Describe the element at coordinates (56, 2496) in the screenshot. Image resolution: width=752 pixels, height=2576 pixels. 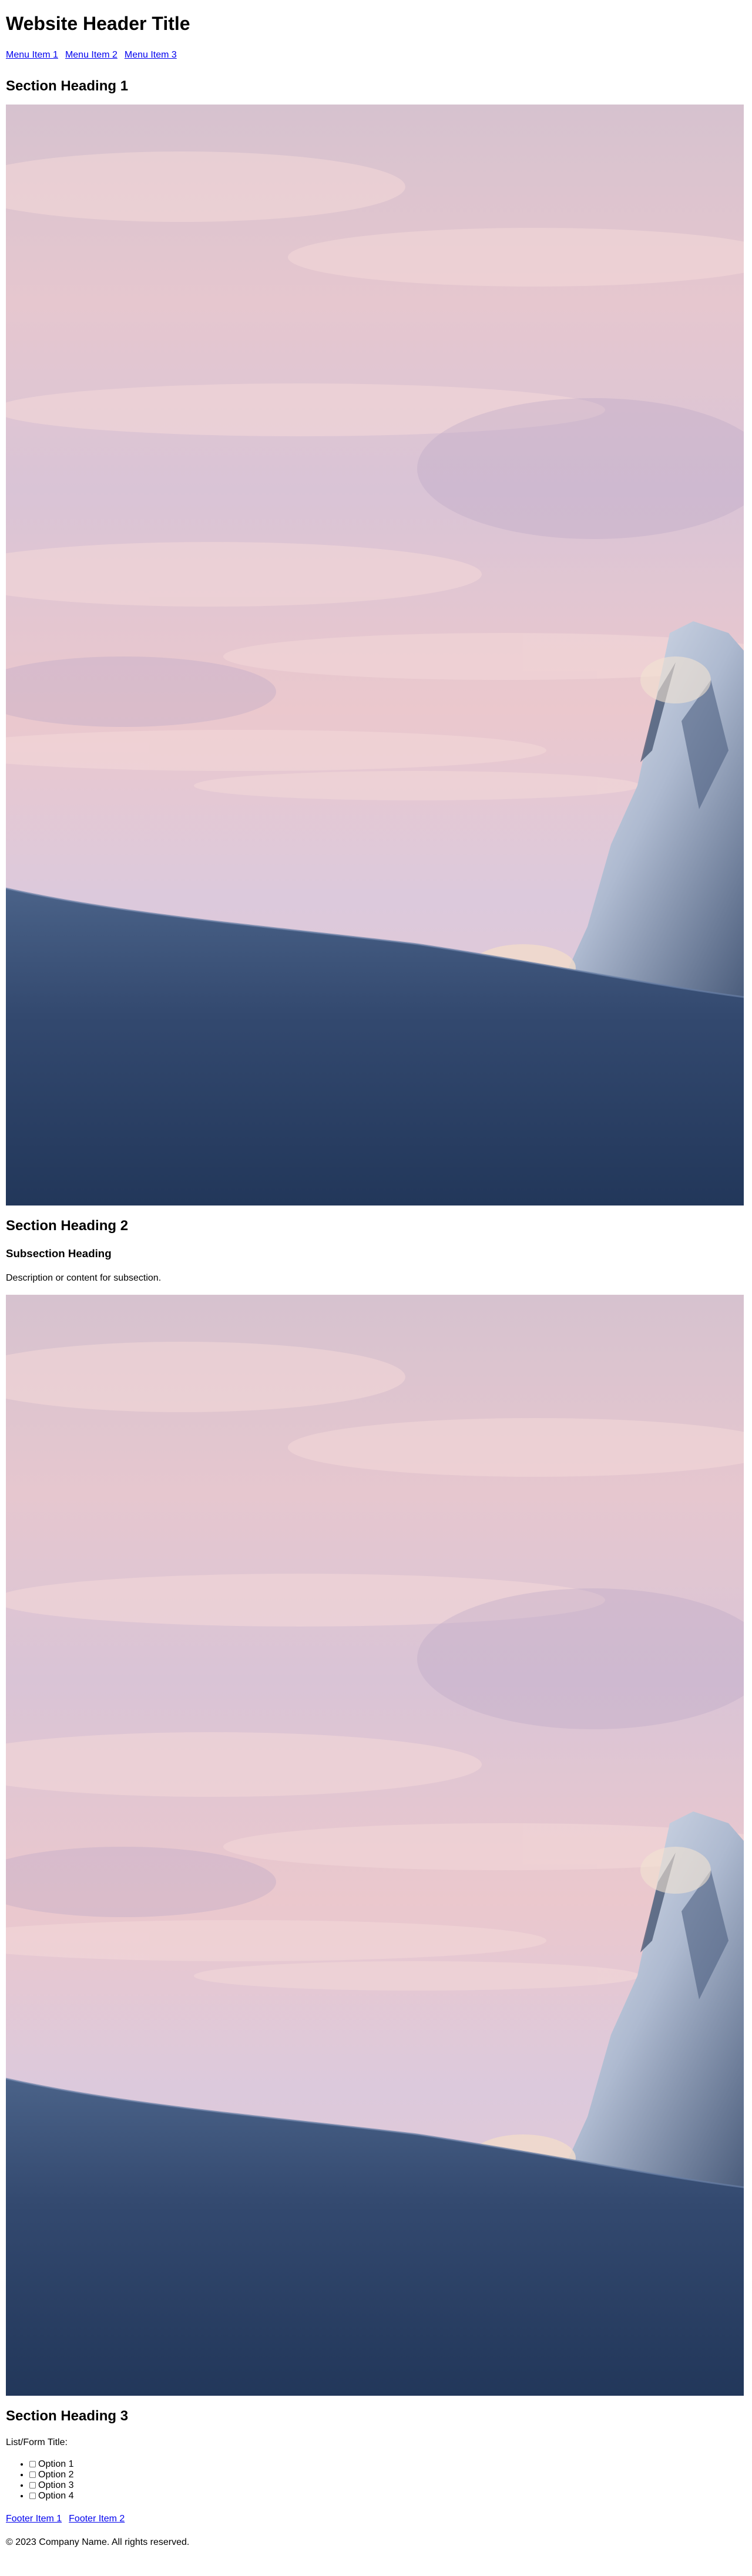
I see `option-4-label: Option 4` at that location.